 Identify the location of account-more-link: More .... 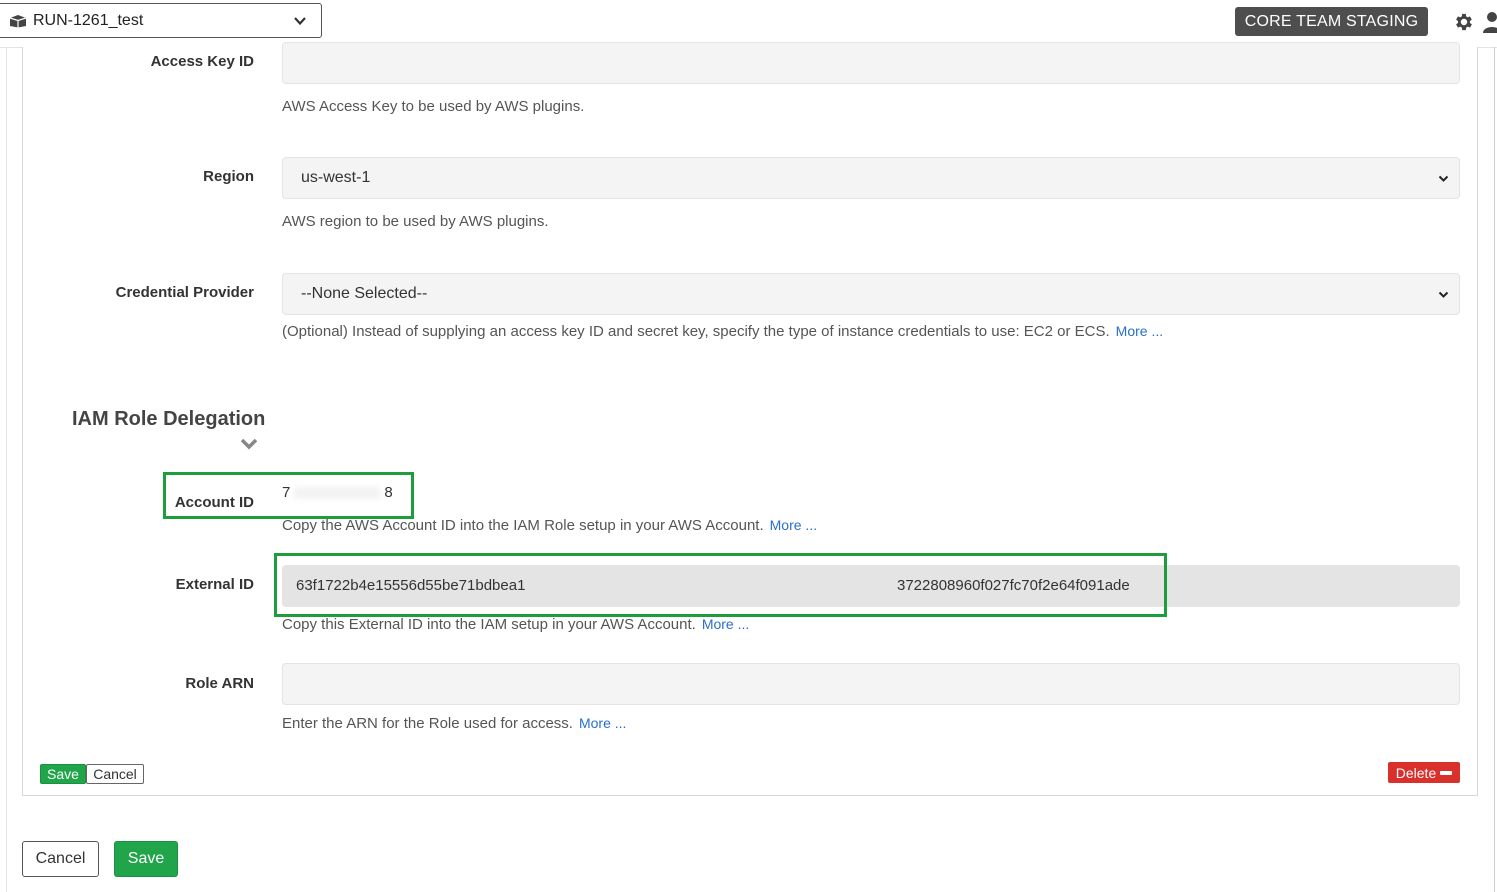
(793, 525).